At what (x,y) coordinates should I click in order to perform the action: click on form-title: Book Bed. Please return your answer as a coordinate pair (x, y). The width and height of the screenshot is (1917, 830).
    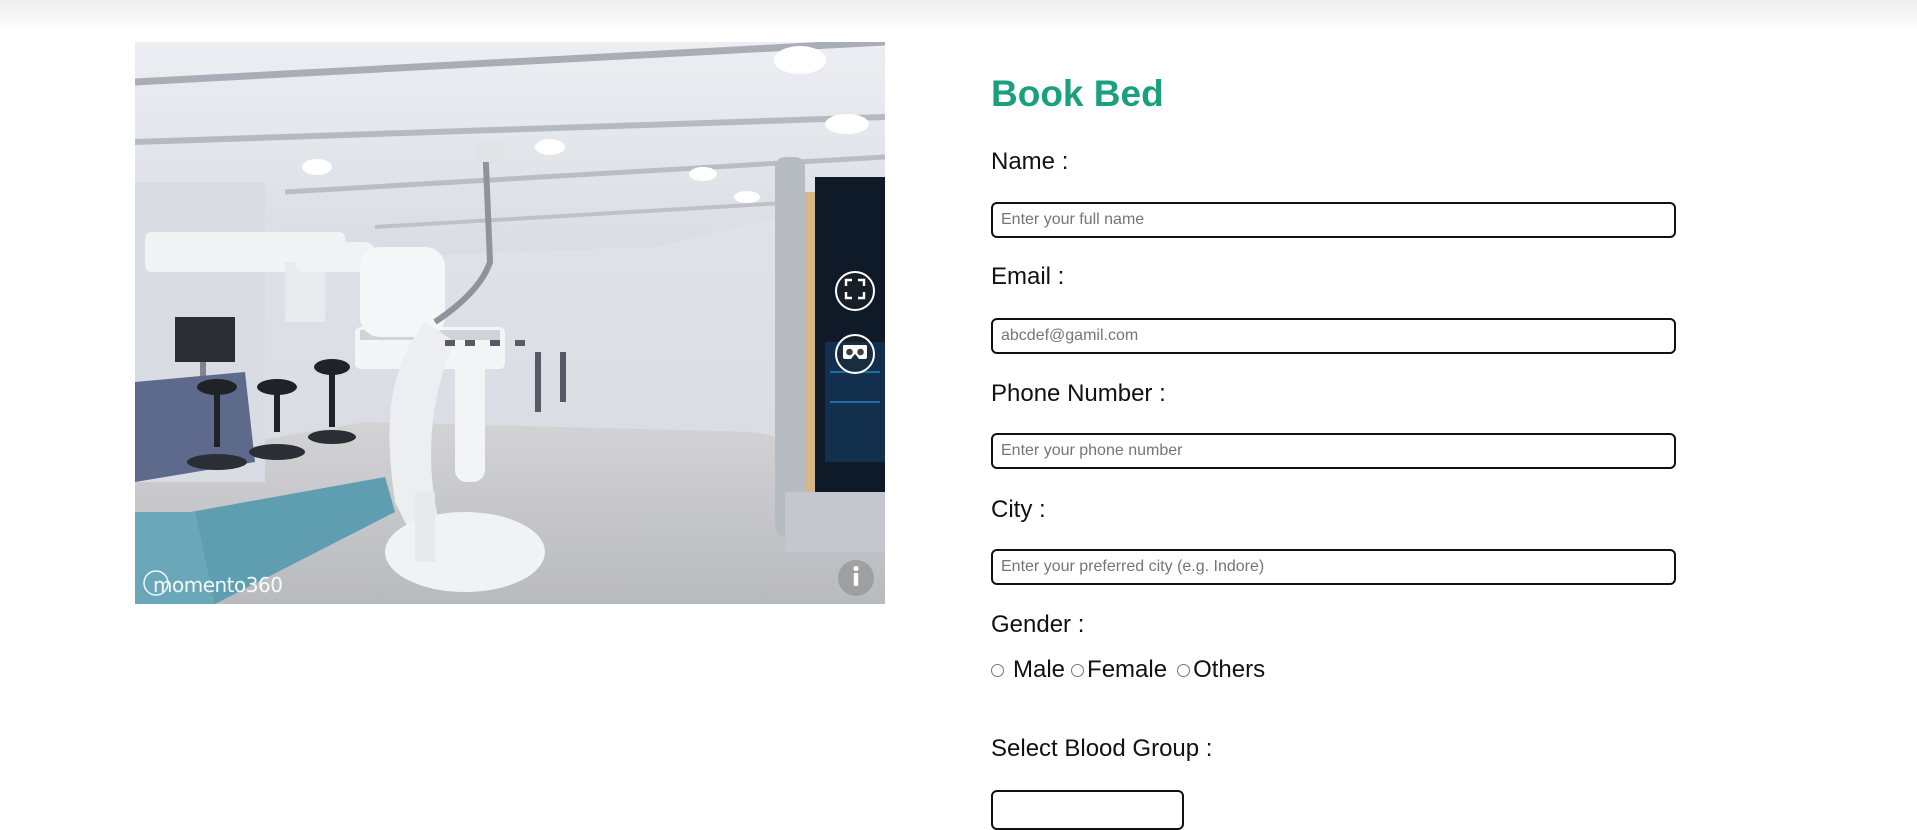
    Looking at the image, I should click on (1077, 93).